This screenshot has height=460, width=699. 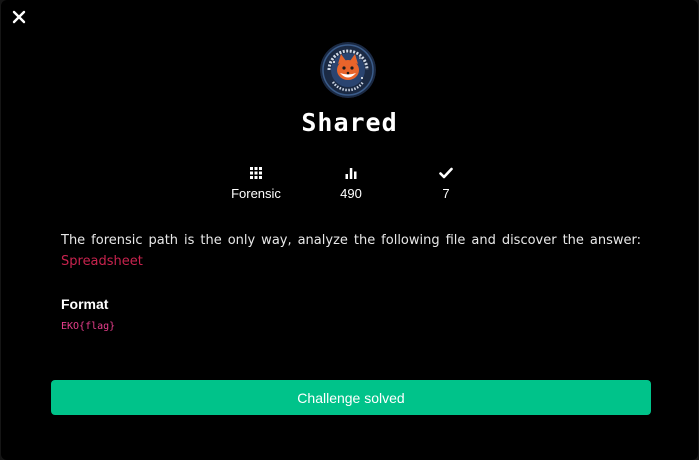 What do you see at coordinates (351, 397) in the screenshot?
I see `challenge-solved-button: Challenge solved` at bounding box center [351, 397].